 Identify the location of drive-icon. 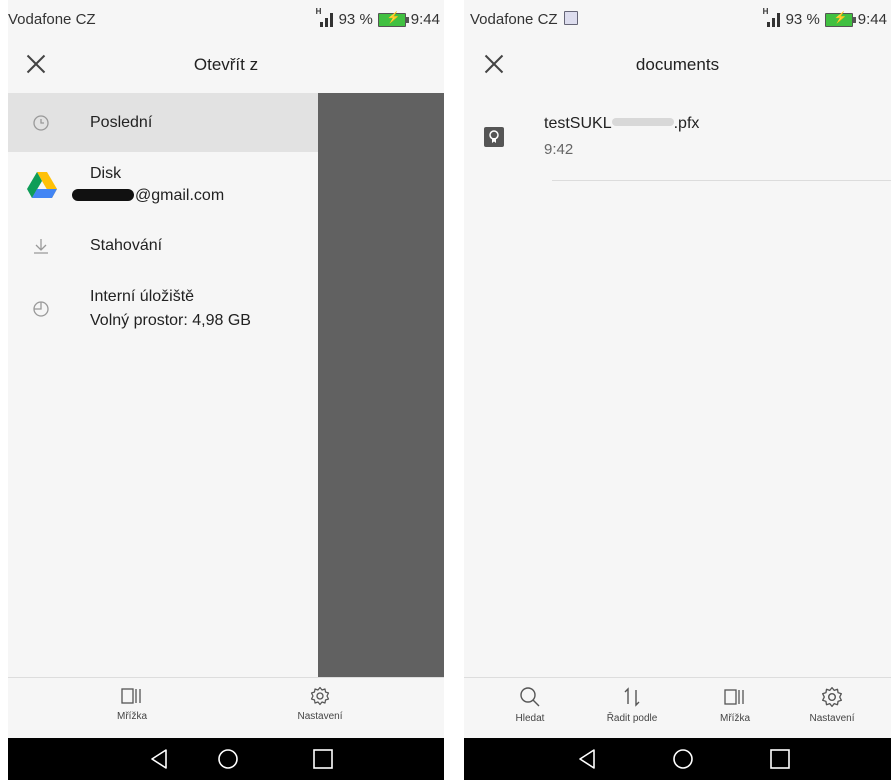
(42, 185).